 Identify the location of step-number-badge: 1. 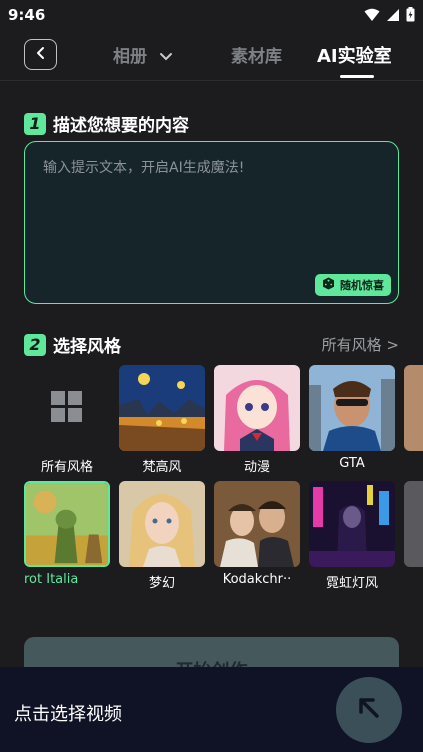
(35, 123).